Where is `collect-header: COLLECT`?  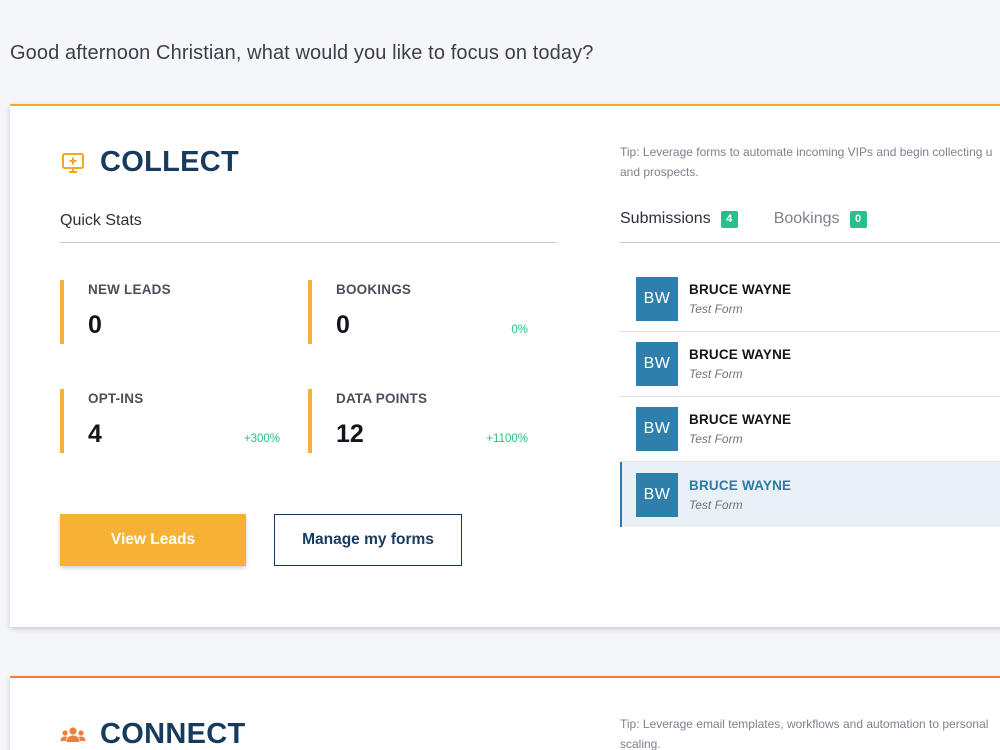 collect-header: COLLECT is located at coordinates (149, 162).